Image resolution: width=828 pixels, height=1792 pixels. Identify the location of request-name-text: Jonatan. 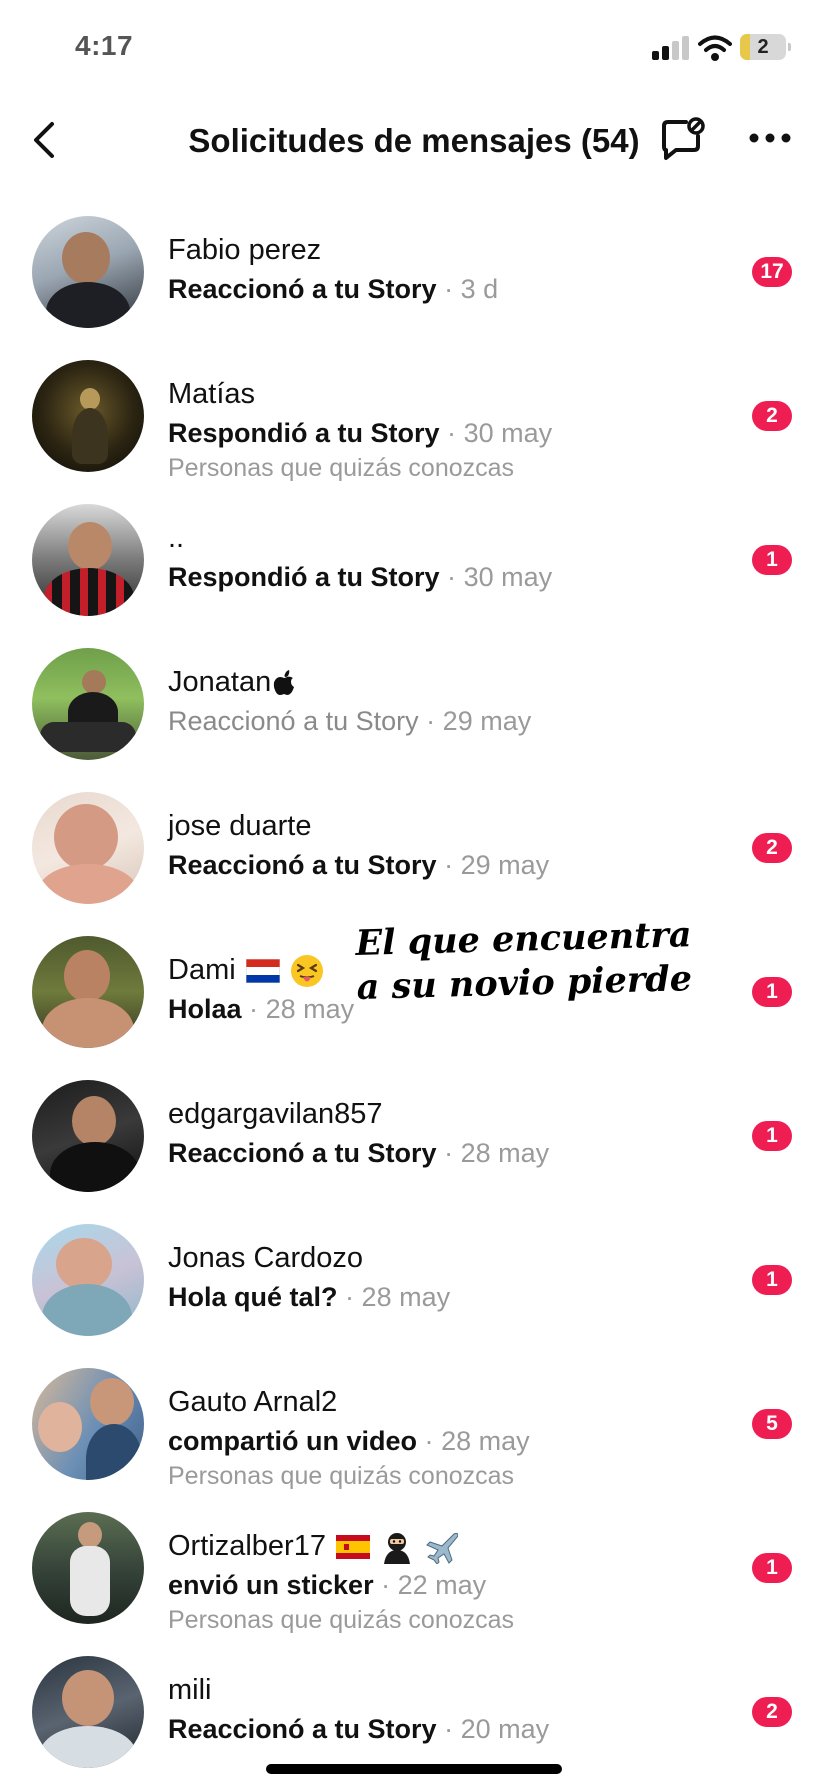
(220, 682).